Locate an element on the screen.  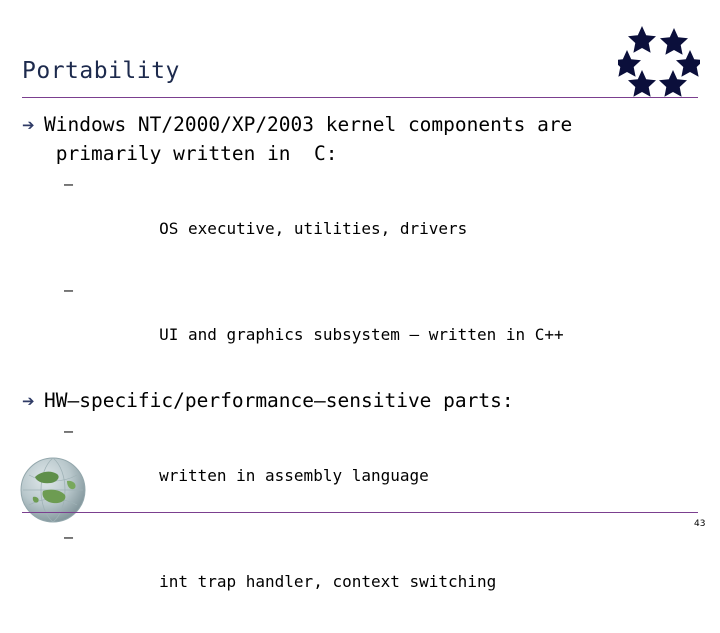
bullet-level2: – OS executive, utilities, drivers is located at coordinates (362, 218).